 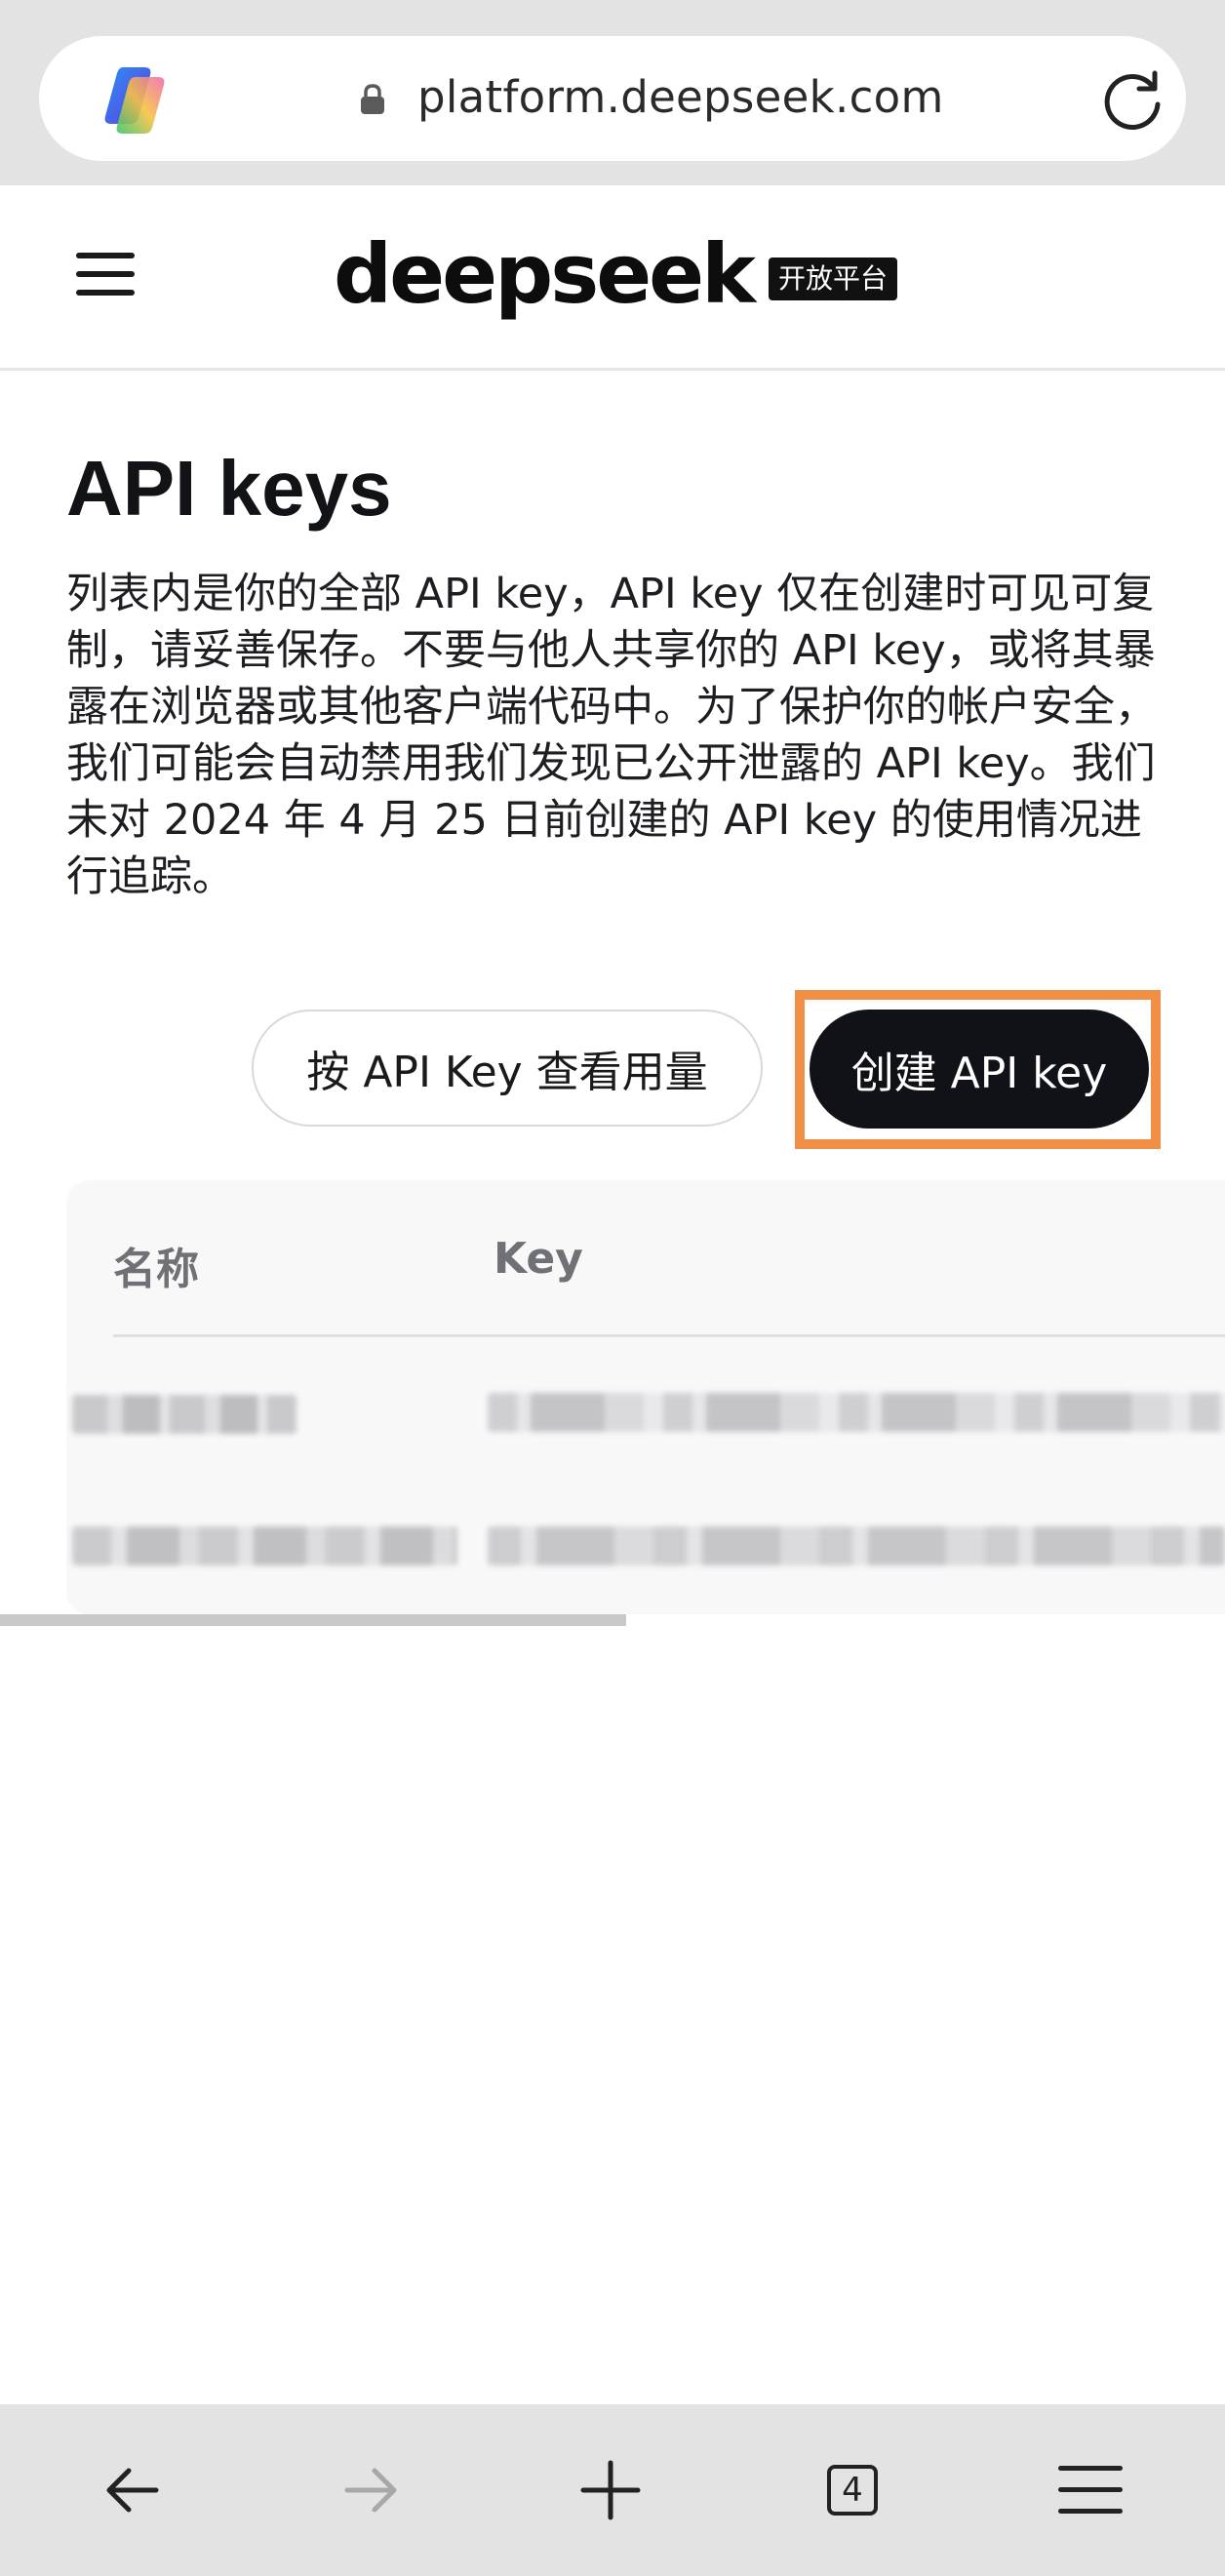 I want to click on column-header-name: 名称, so click(x=156, y=1269).